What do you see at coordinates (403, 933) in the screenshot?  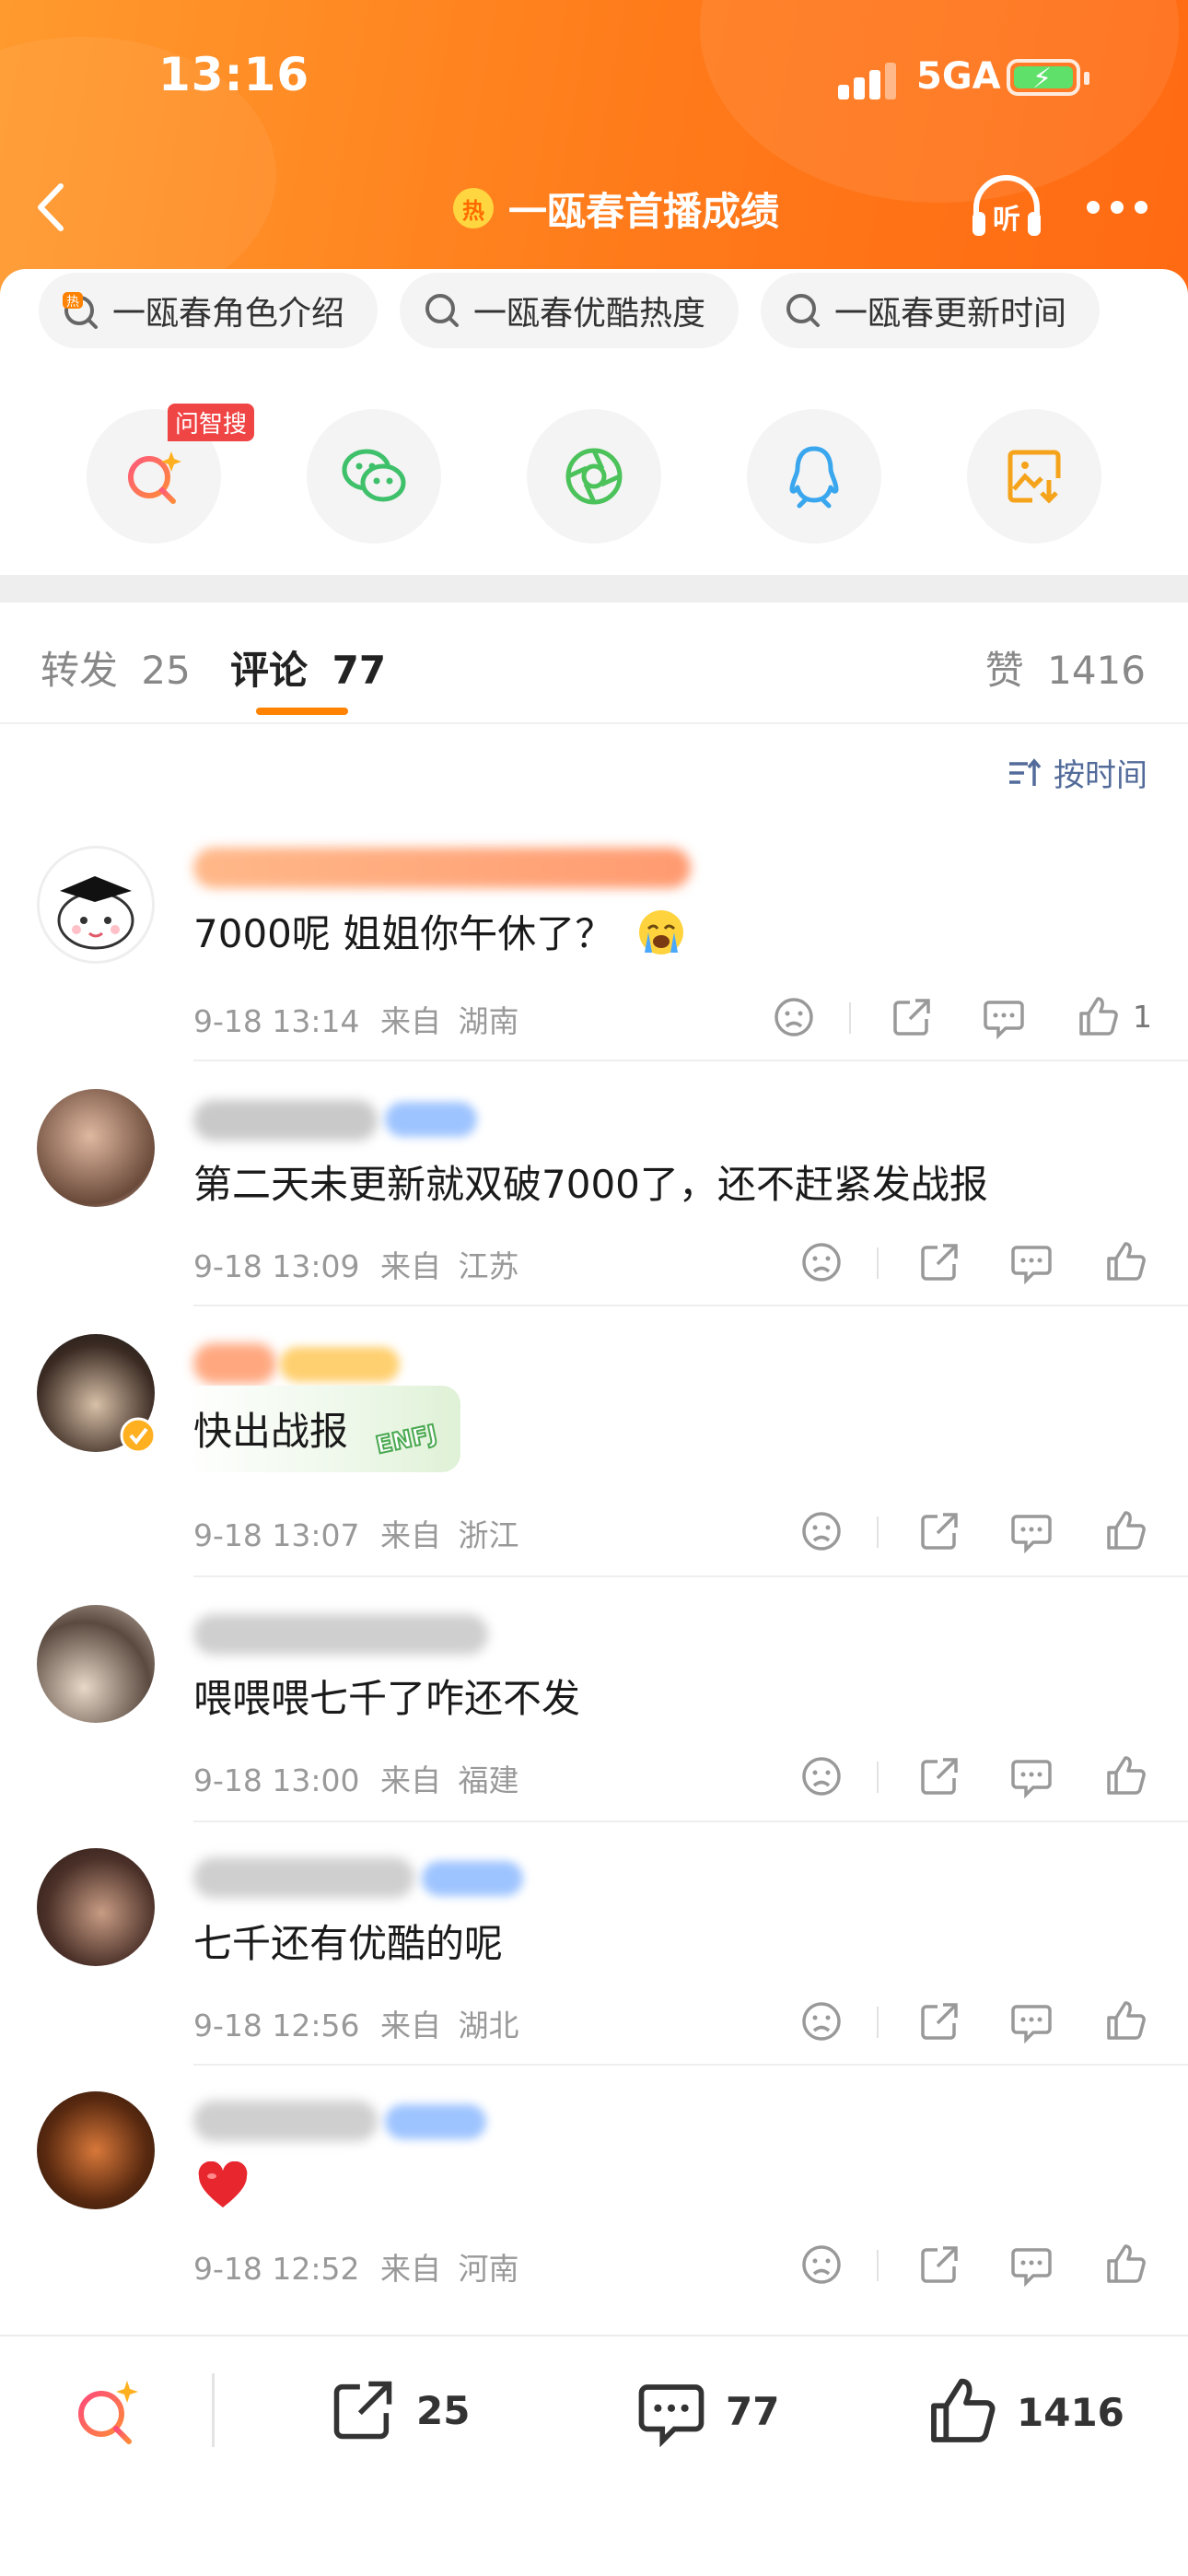 I see `comment-text-content: 7000呢 姐姐你午休了？` at bounding box center [403, 933].